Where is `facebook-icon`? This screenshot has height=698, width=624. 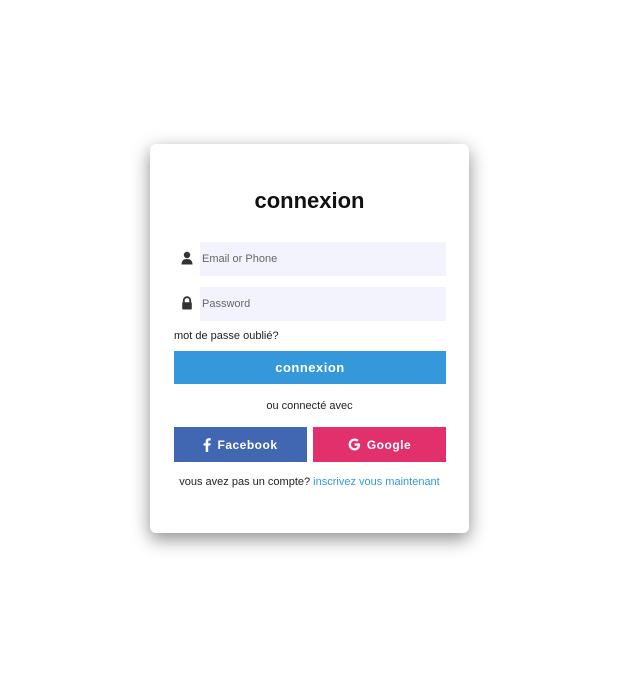
facebook-icon is located at coordinates (207, 444).